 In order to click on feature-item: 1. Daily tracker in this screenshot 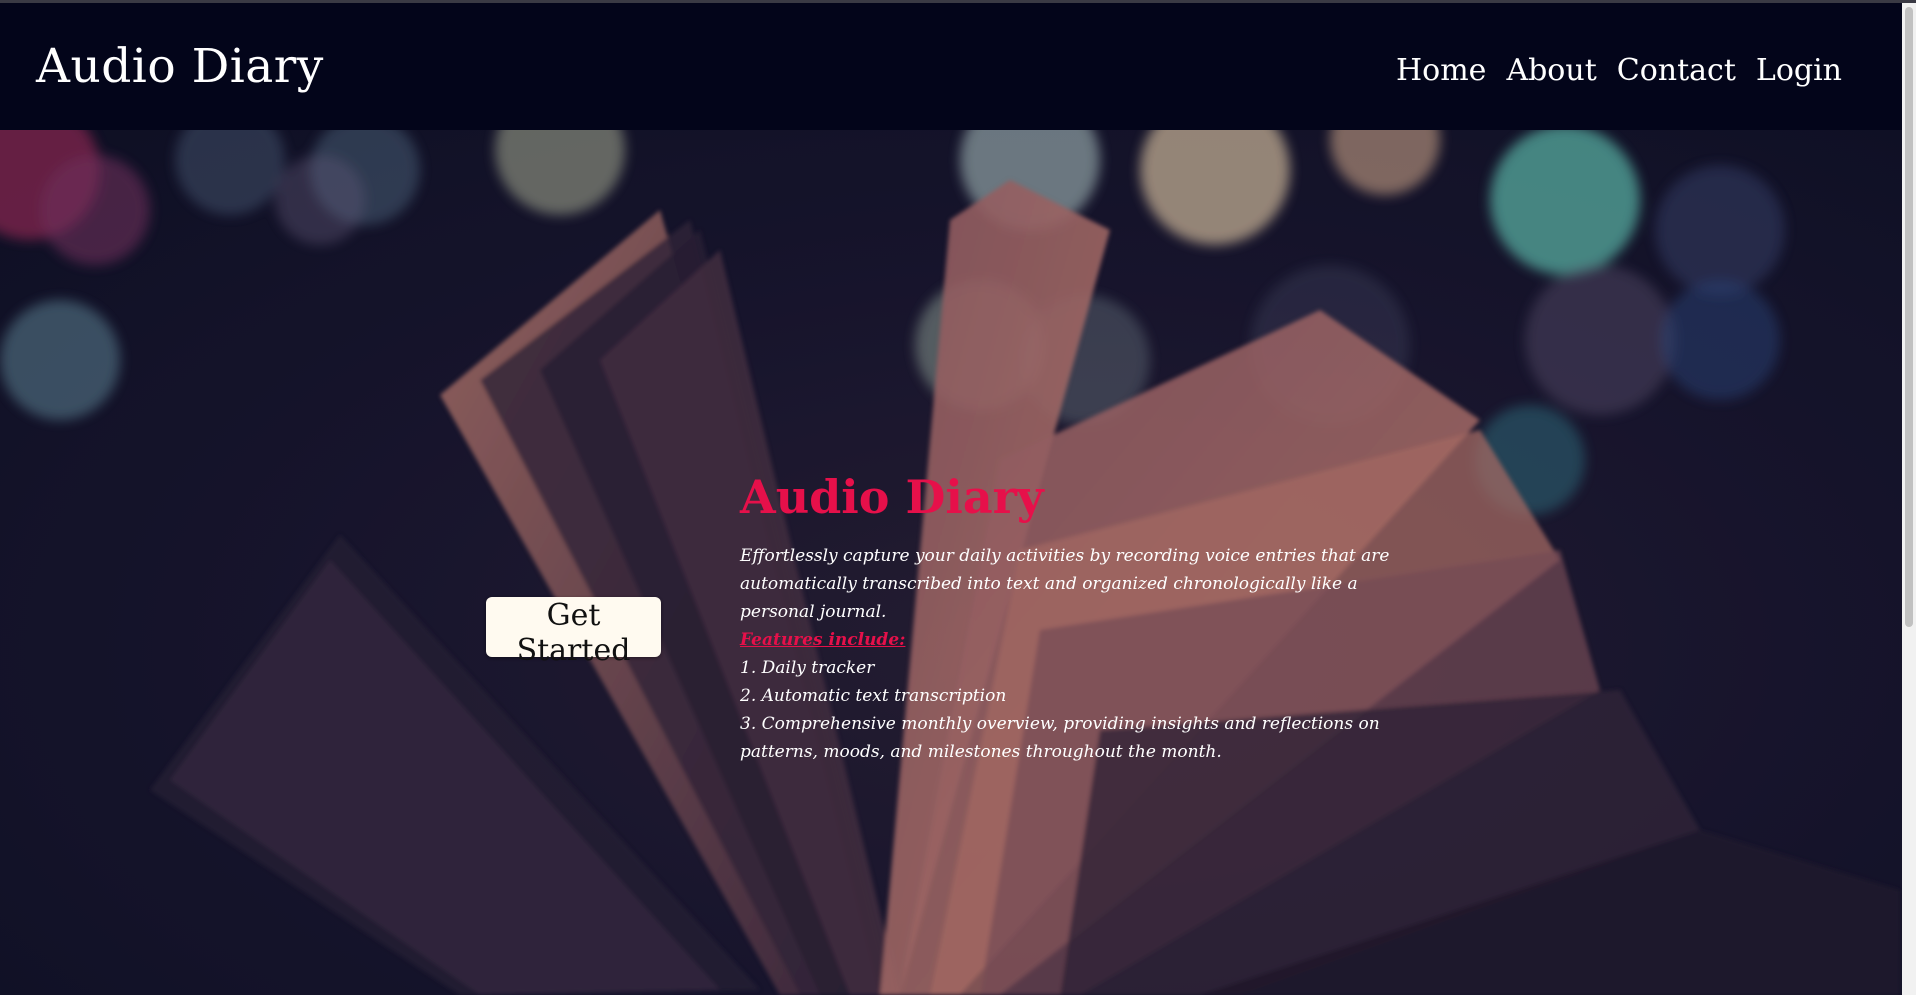, I will do `click(807, 668)`.